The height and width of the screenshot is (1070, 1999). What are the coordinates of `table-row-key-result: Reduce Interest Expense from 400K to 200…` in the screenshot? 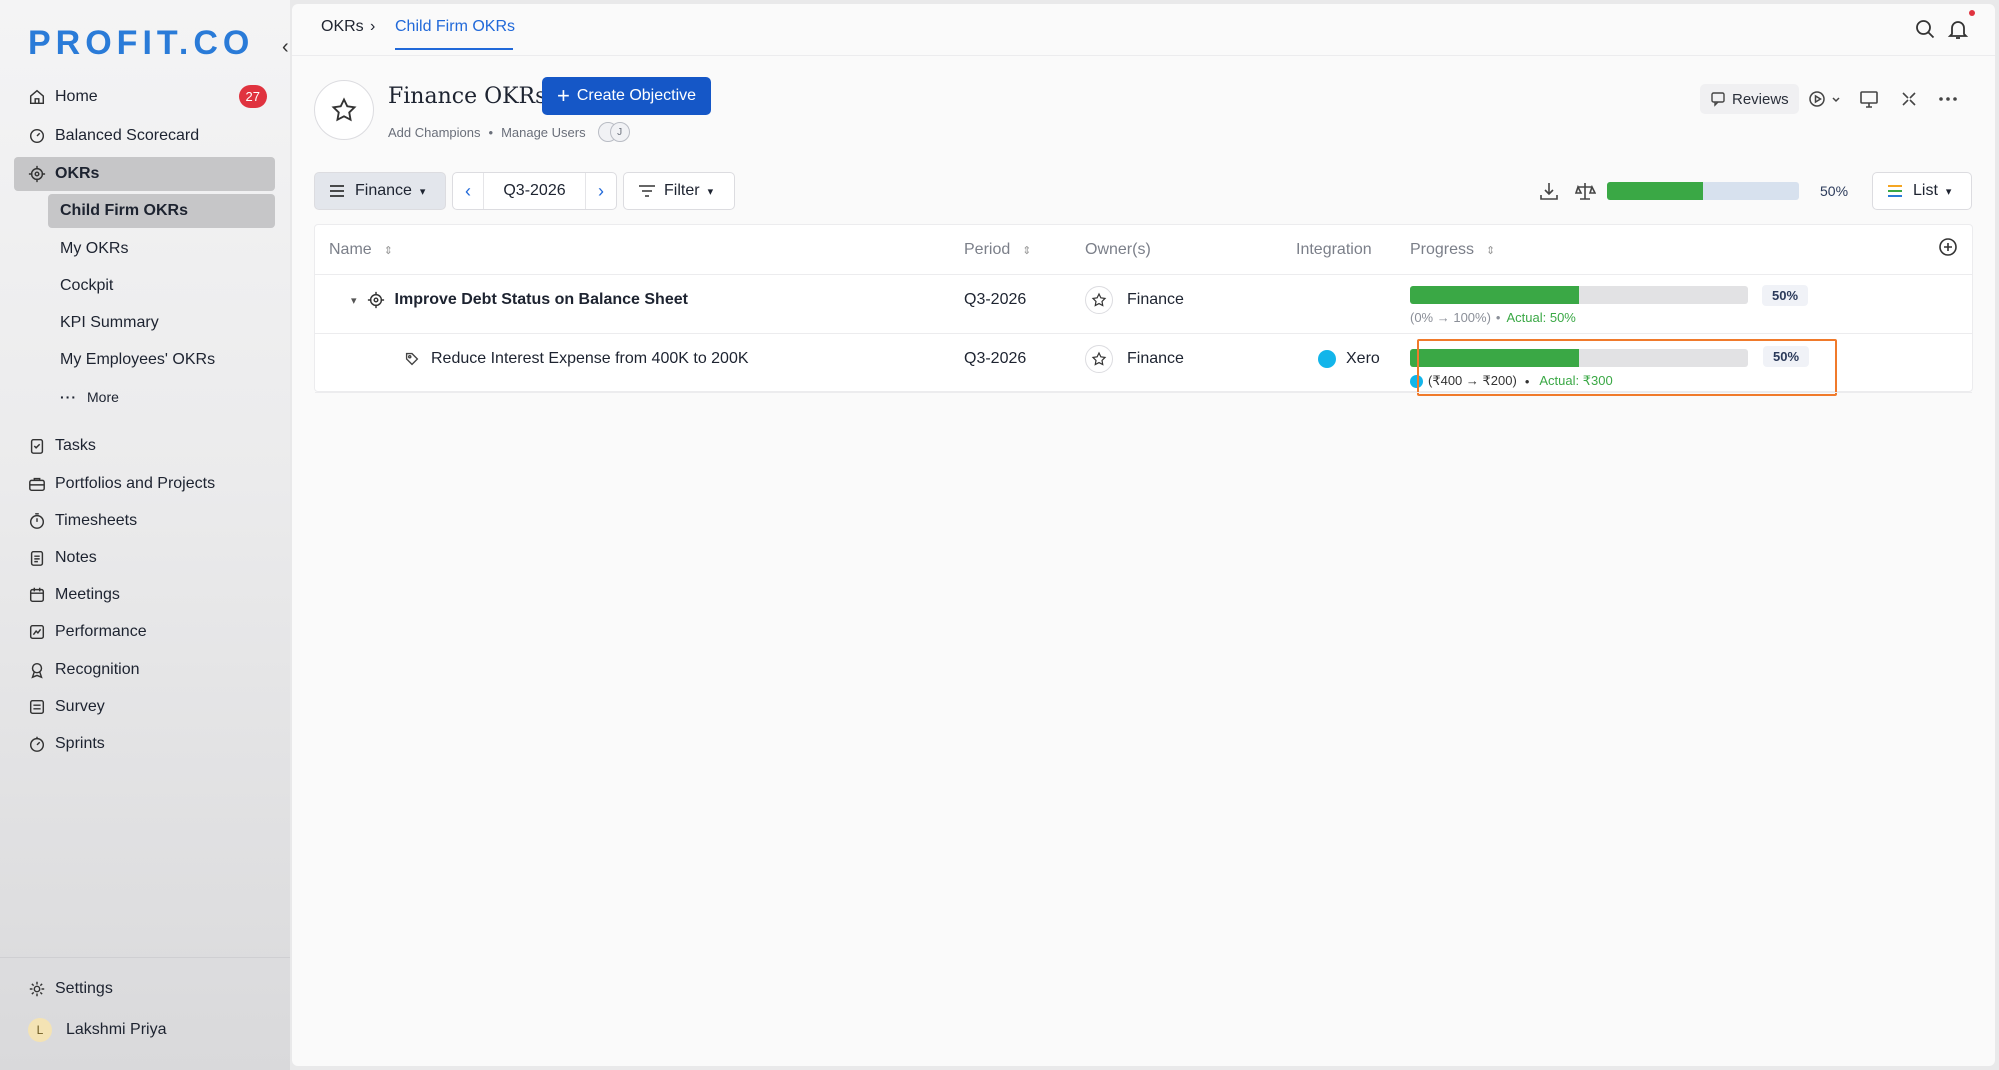 It's located at (576, 359).